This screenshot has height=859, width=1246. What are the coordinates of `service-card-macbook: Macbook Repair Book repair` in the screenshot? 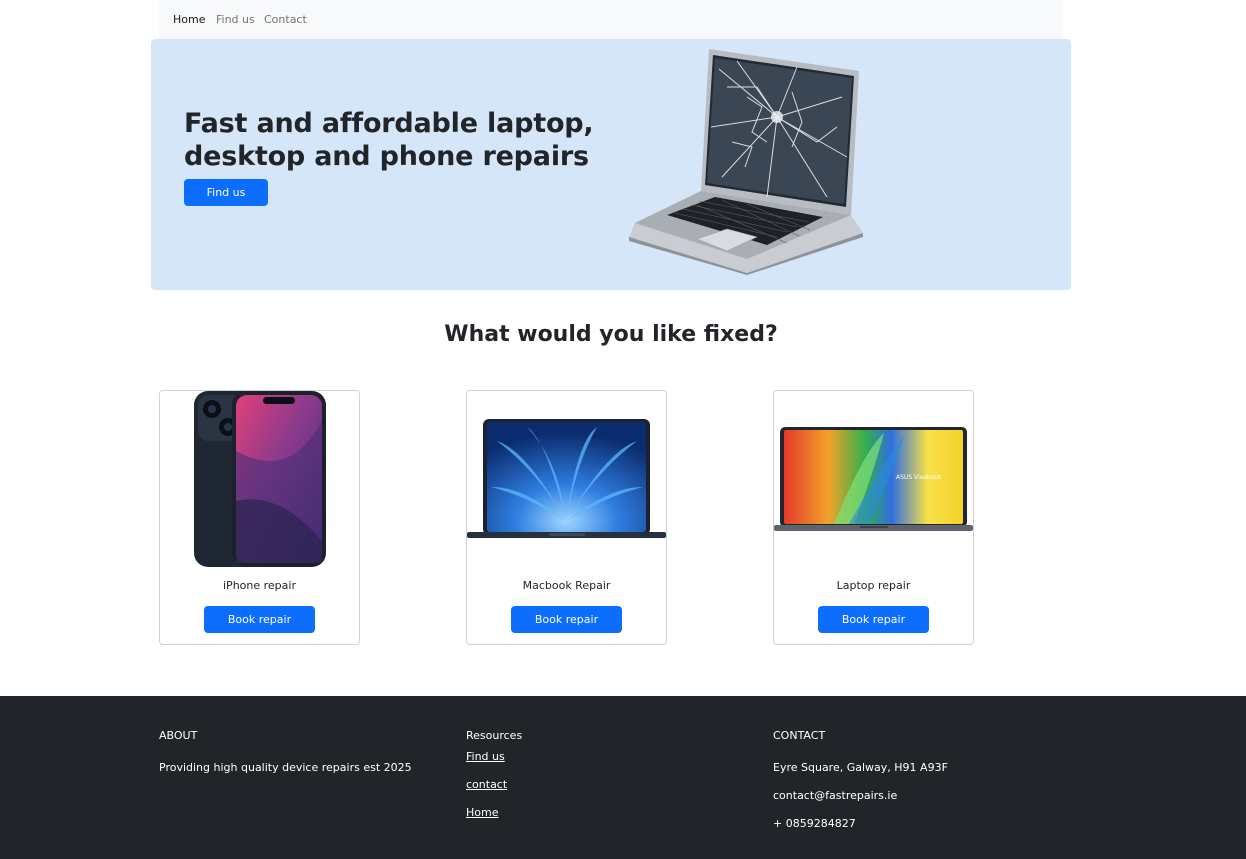 It's located at (566, 517).